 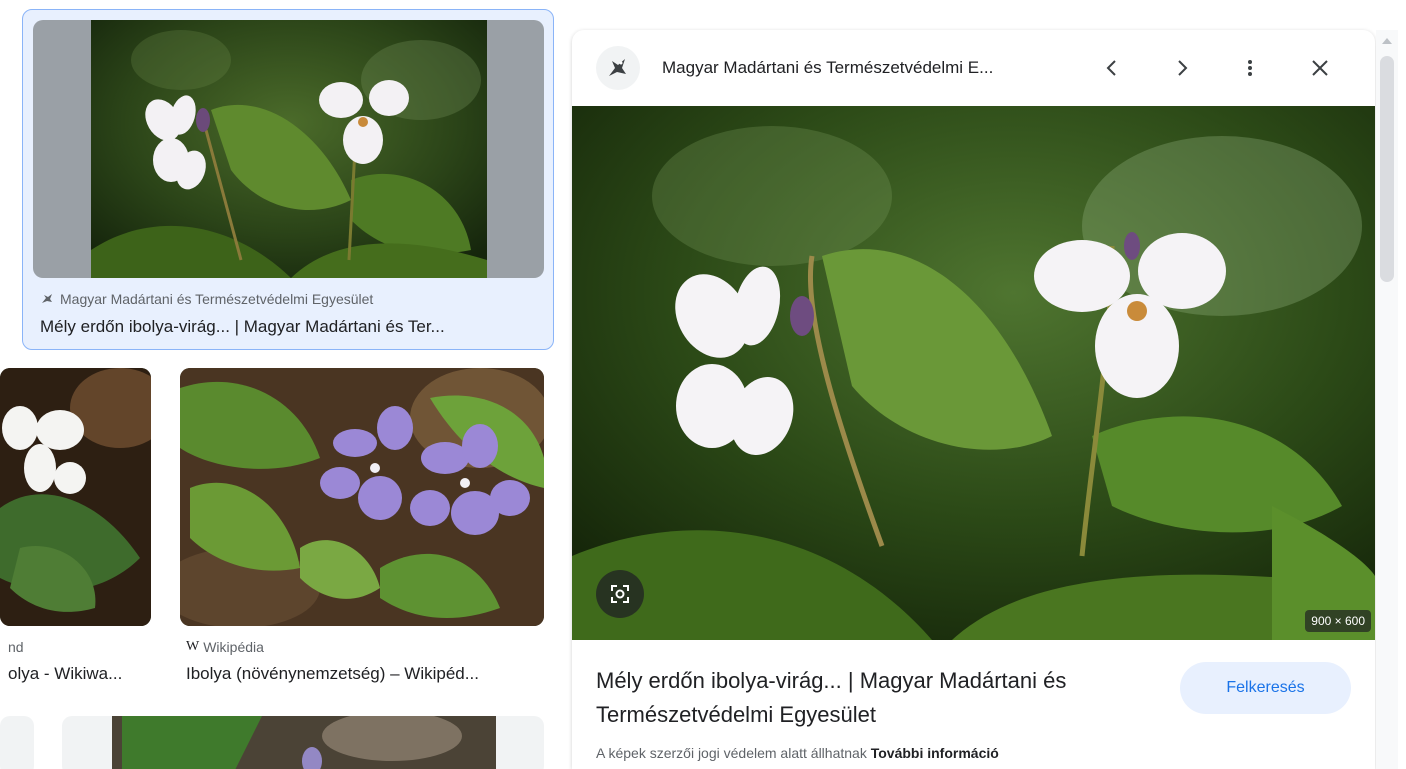 What do you see at coordinates (935, 753) in the screenshot?
I see `more-info-link: További információ` at bounding box center [935, 753].